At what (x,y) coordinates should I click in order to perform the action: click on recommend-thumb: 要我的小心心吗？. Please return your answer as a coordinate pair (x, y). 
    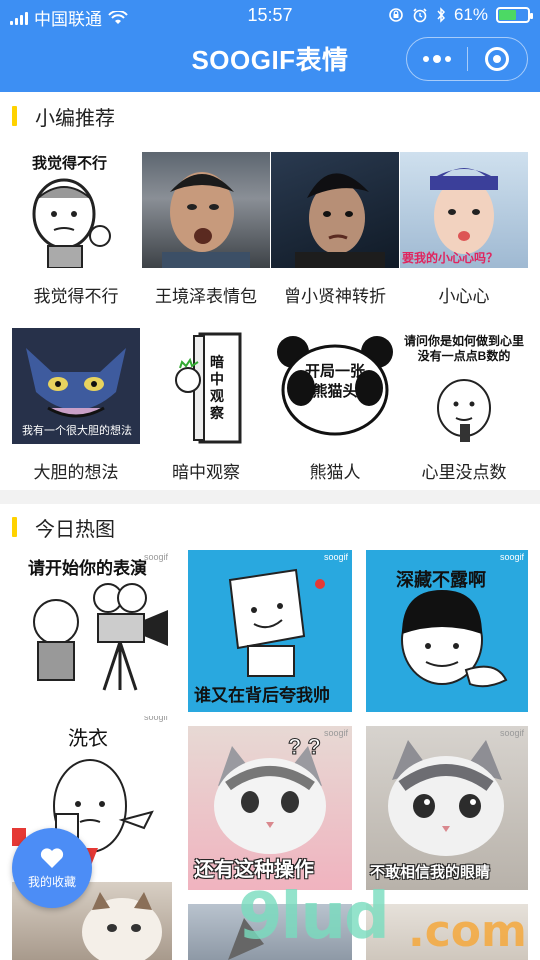
    Looking at the image, I should click on (464, 210).